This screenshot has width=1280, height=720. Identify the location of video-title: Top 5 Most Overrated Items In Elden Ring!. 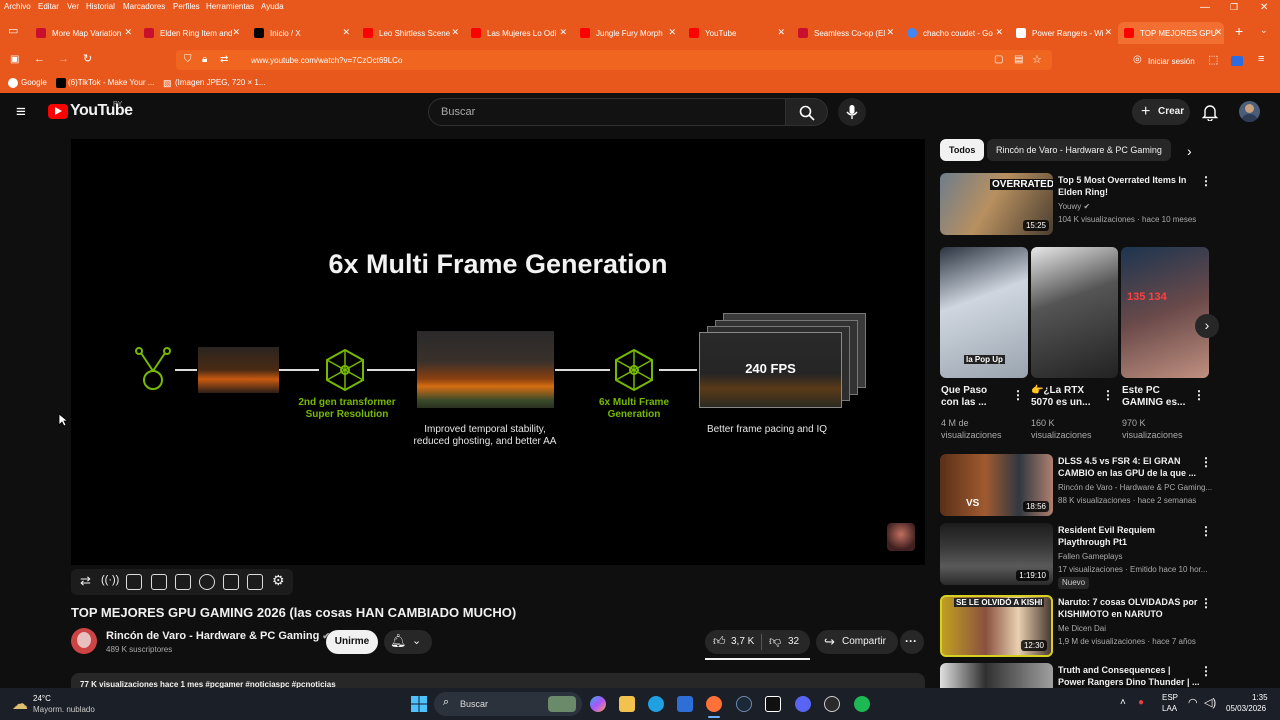
(1122, 186).